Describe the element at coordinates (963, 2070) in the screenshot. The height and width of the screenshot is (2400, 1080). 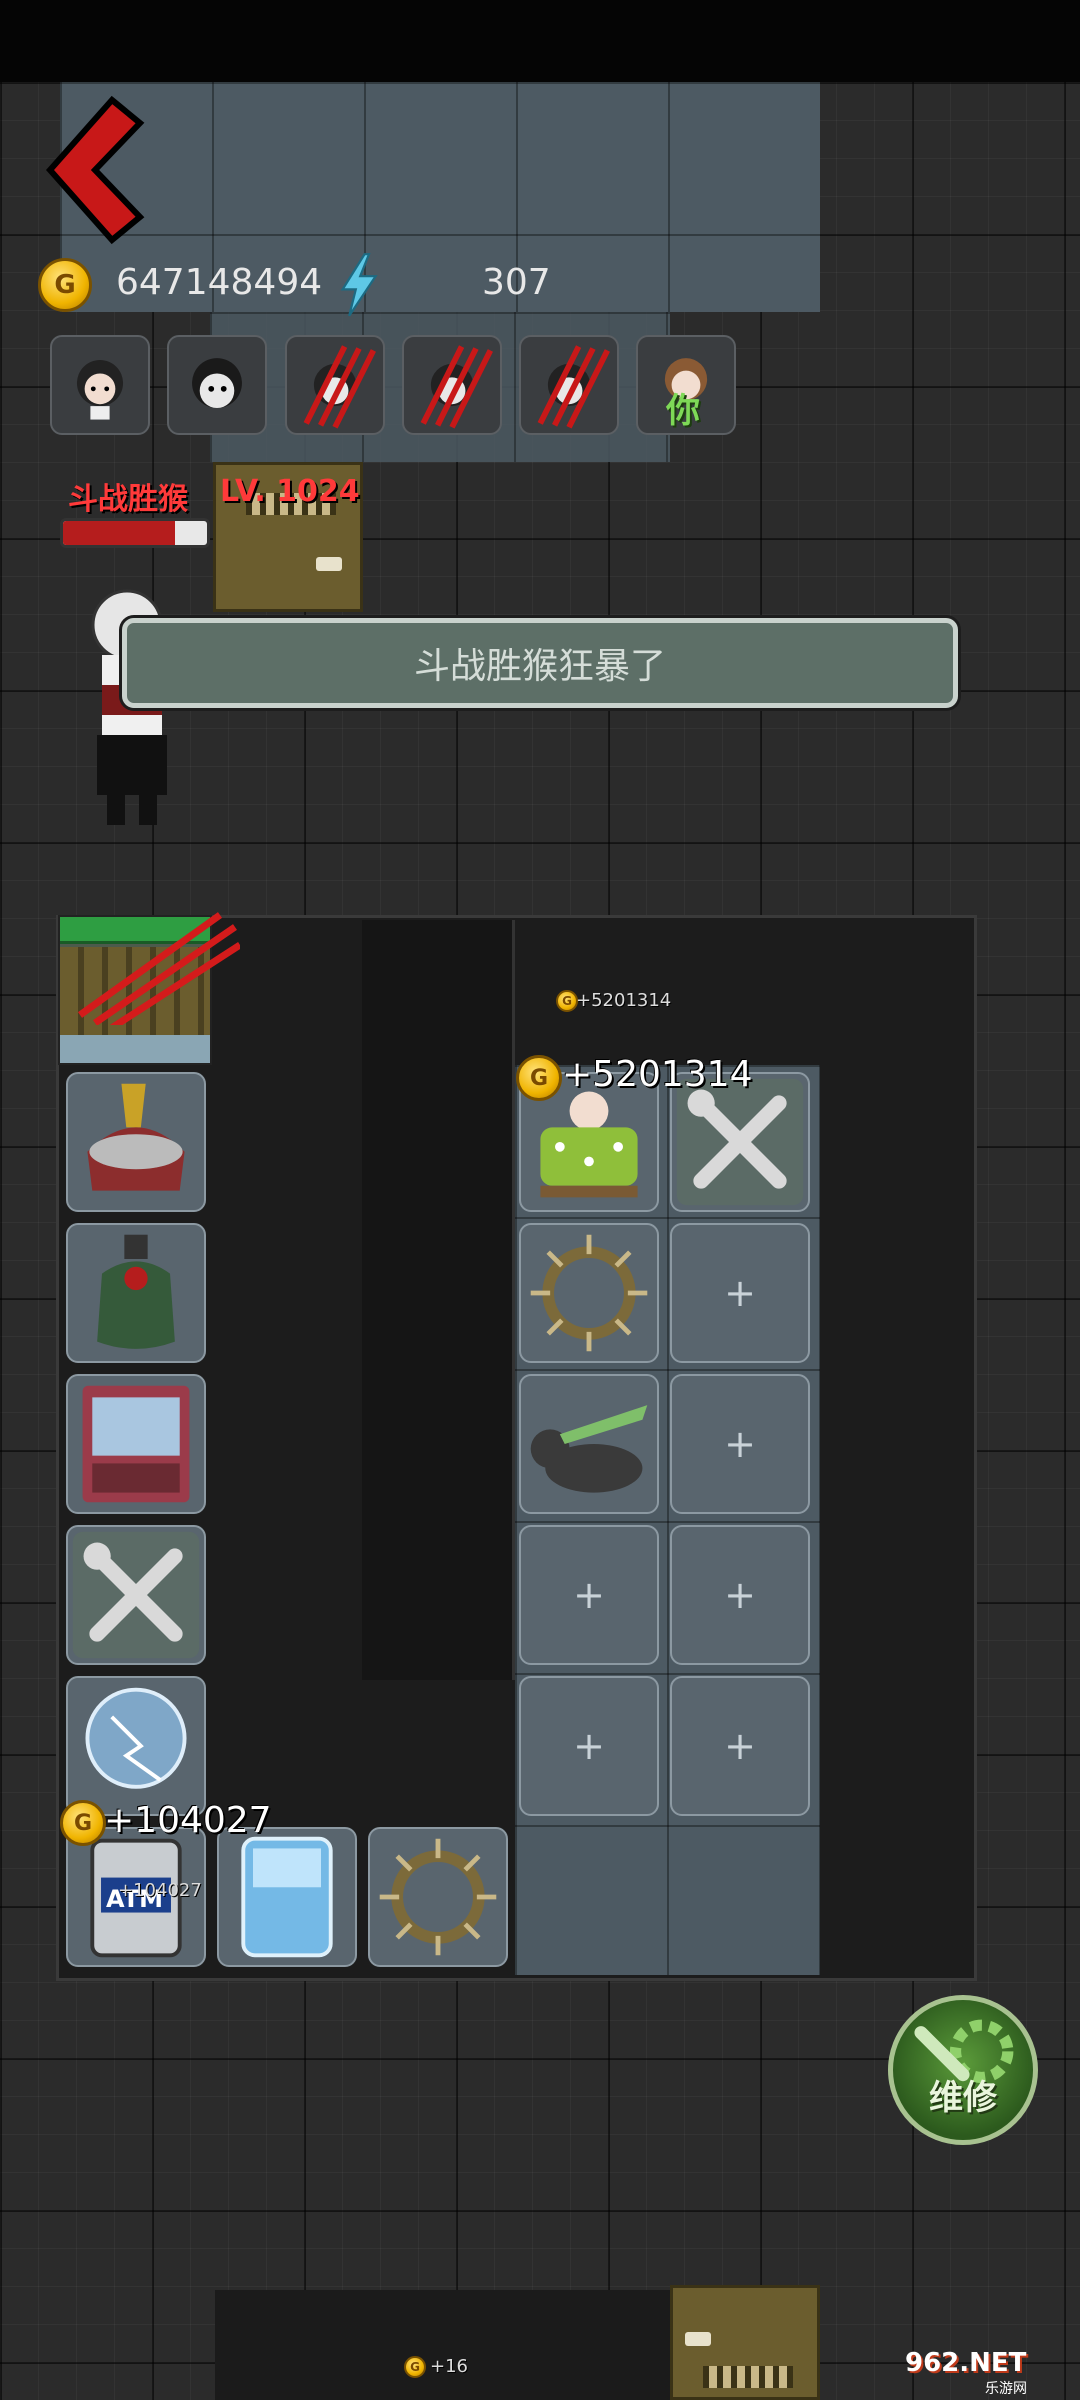
I see `repair-button: 维修` at that location.